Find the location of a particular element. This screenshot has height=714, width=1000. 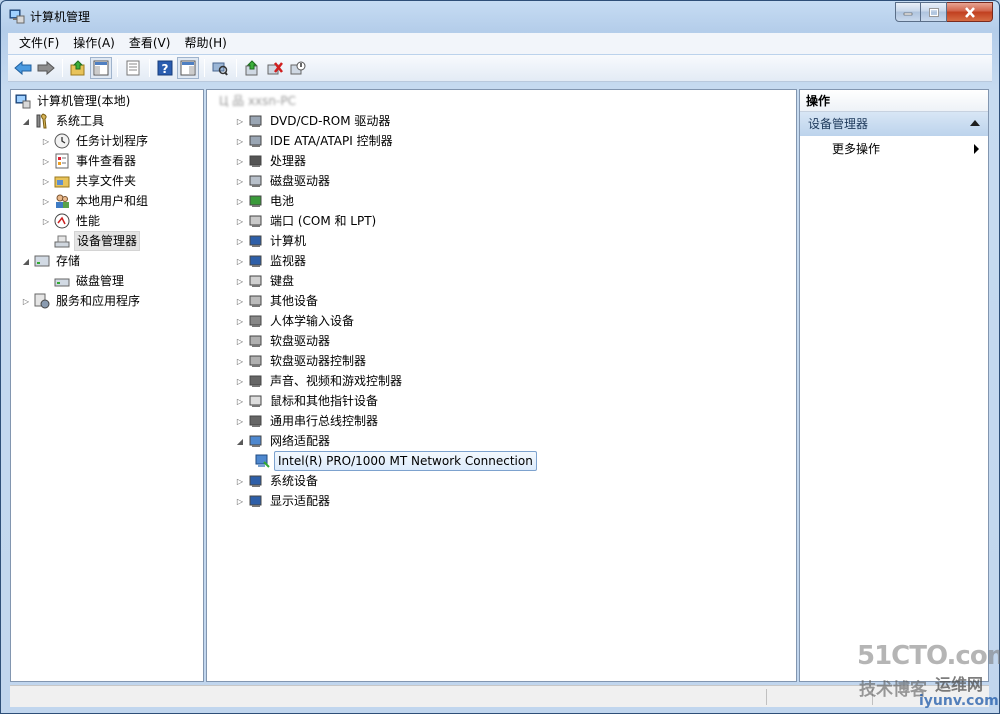

maximize-button is located at coordinates (934, 12).